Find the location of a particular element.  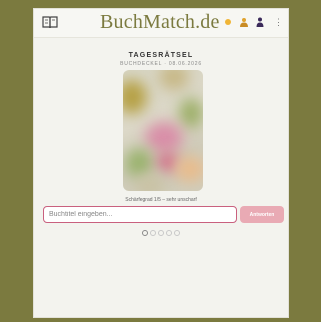

blurred-book-cover is located at coordinates (163, 130).